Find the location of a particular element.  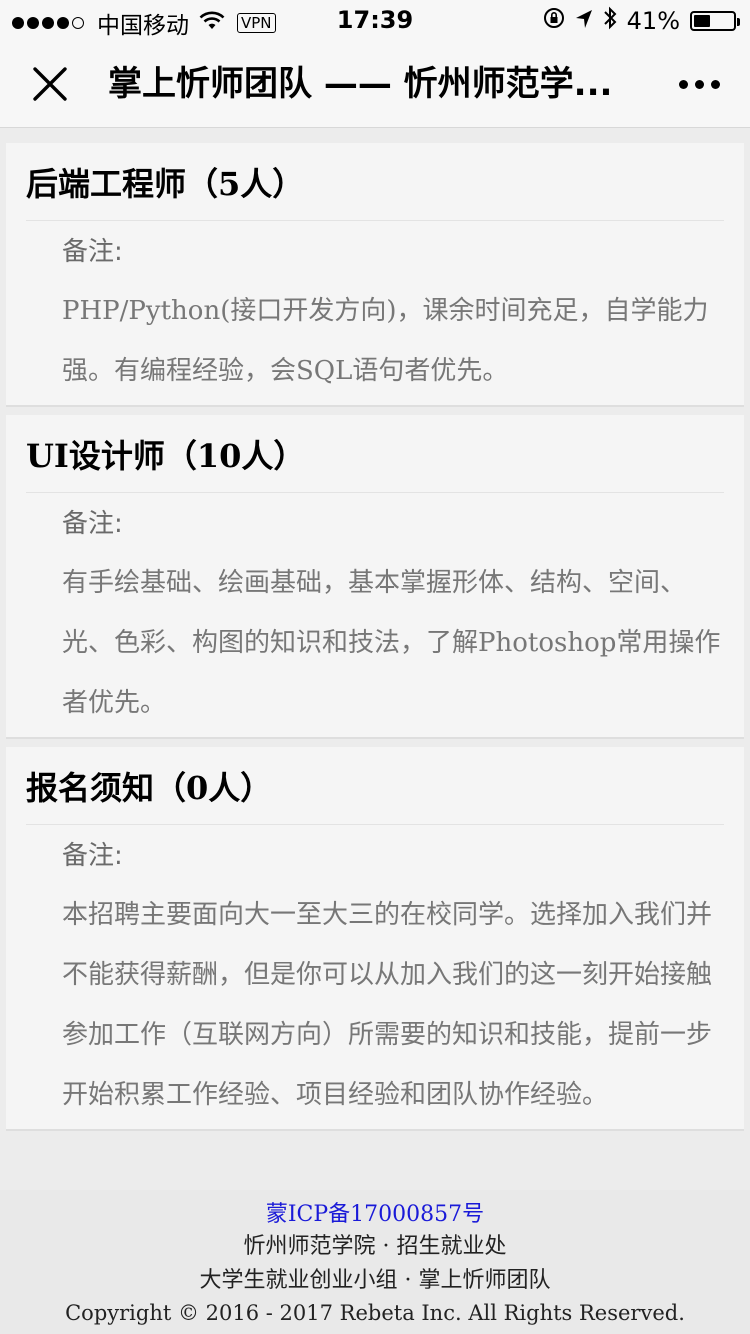

card-title: 后端工程师（5人） is located at coordinates (375, 182).